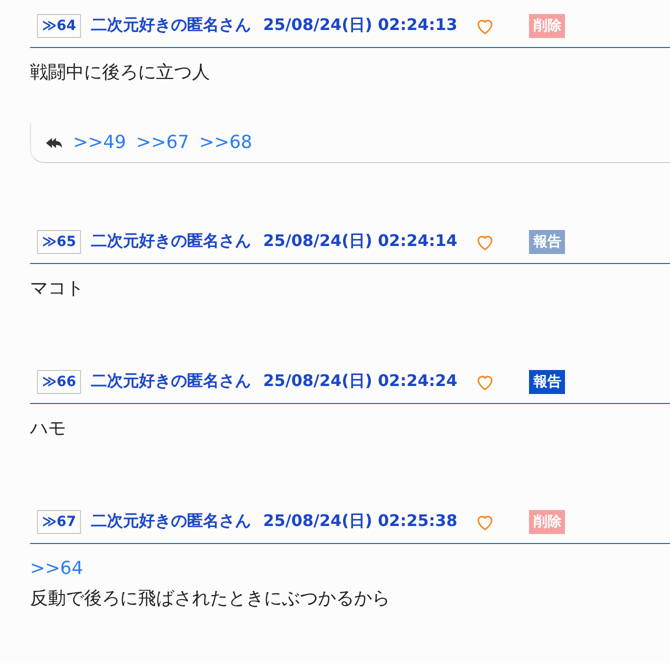 This screenshot has width=670, height=663. I want to click on post-body-text: ハモ, so click(48, 429).